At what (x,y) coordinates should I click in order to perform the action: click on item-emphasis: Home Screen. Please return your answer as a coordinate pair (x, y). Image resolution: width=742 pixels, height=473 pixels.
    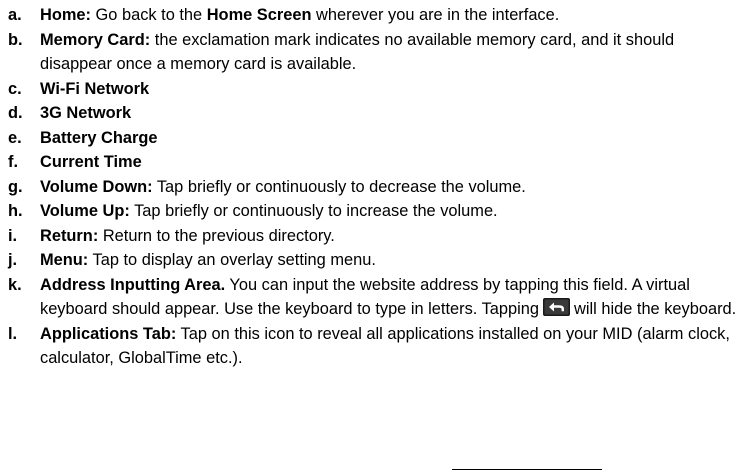
    Looking at the image, I should click on (259, 15).